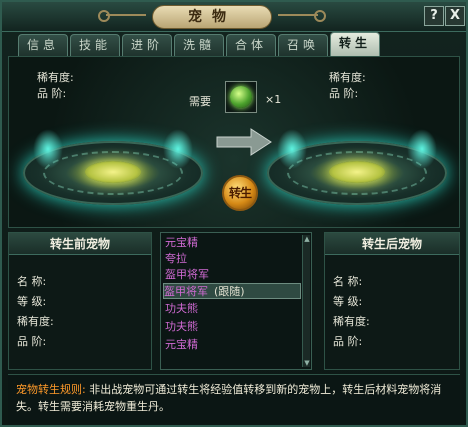 This screenshot has height=427, width=468. I want to click on tab-skills: 技能, so click(95, 45).